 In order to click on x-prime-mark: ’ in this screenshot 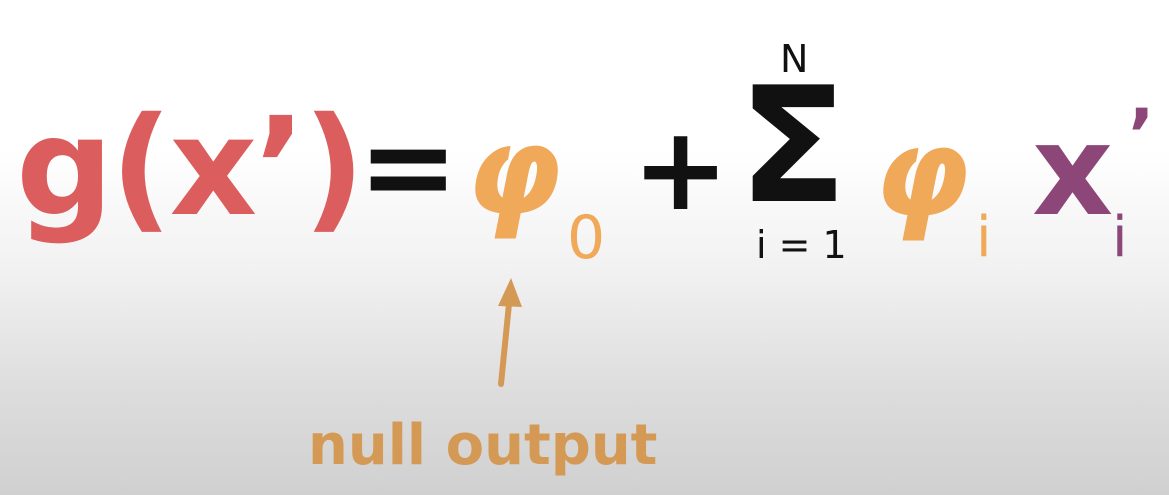, I will do `click(1141, 135)`.